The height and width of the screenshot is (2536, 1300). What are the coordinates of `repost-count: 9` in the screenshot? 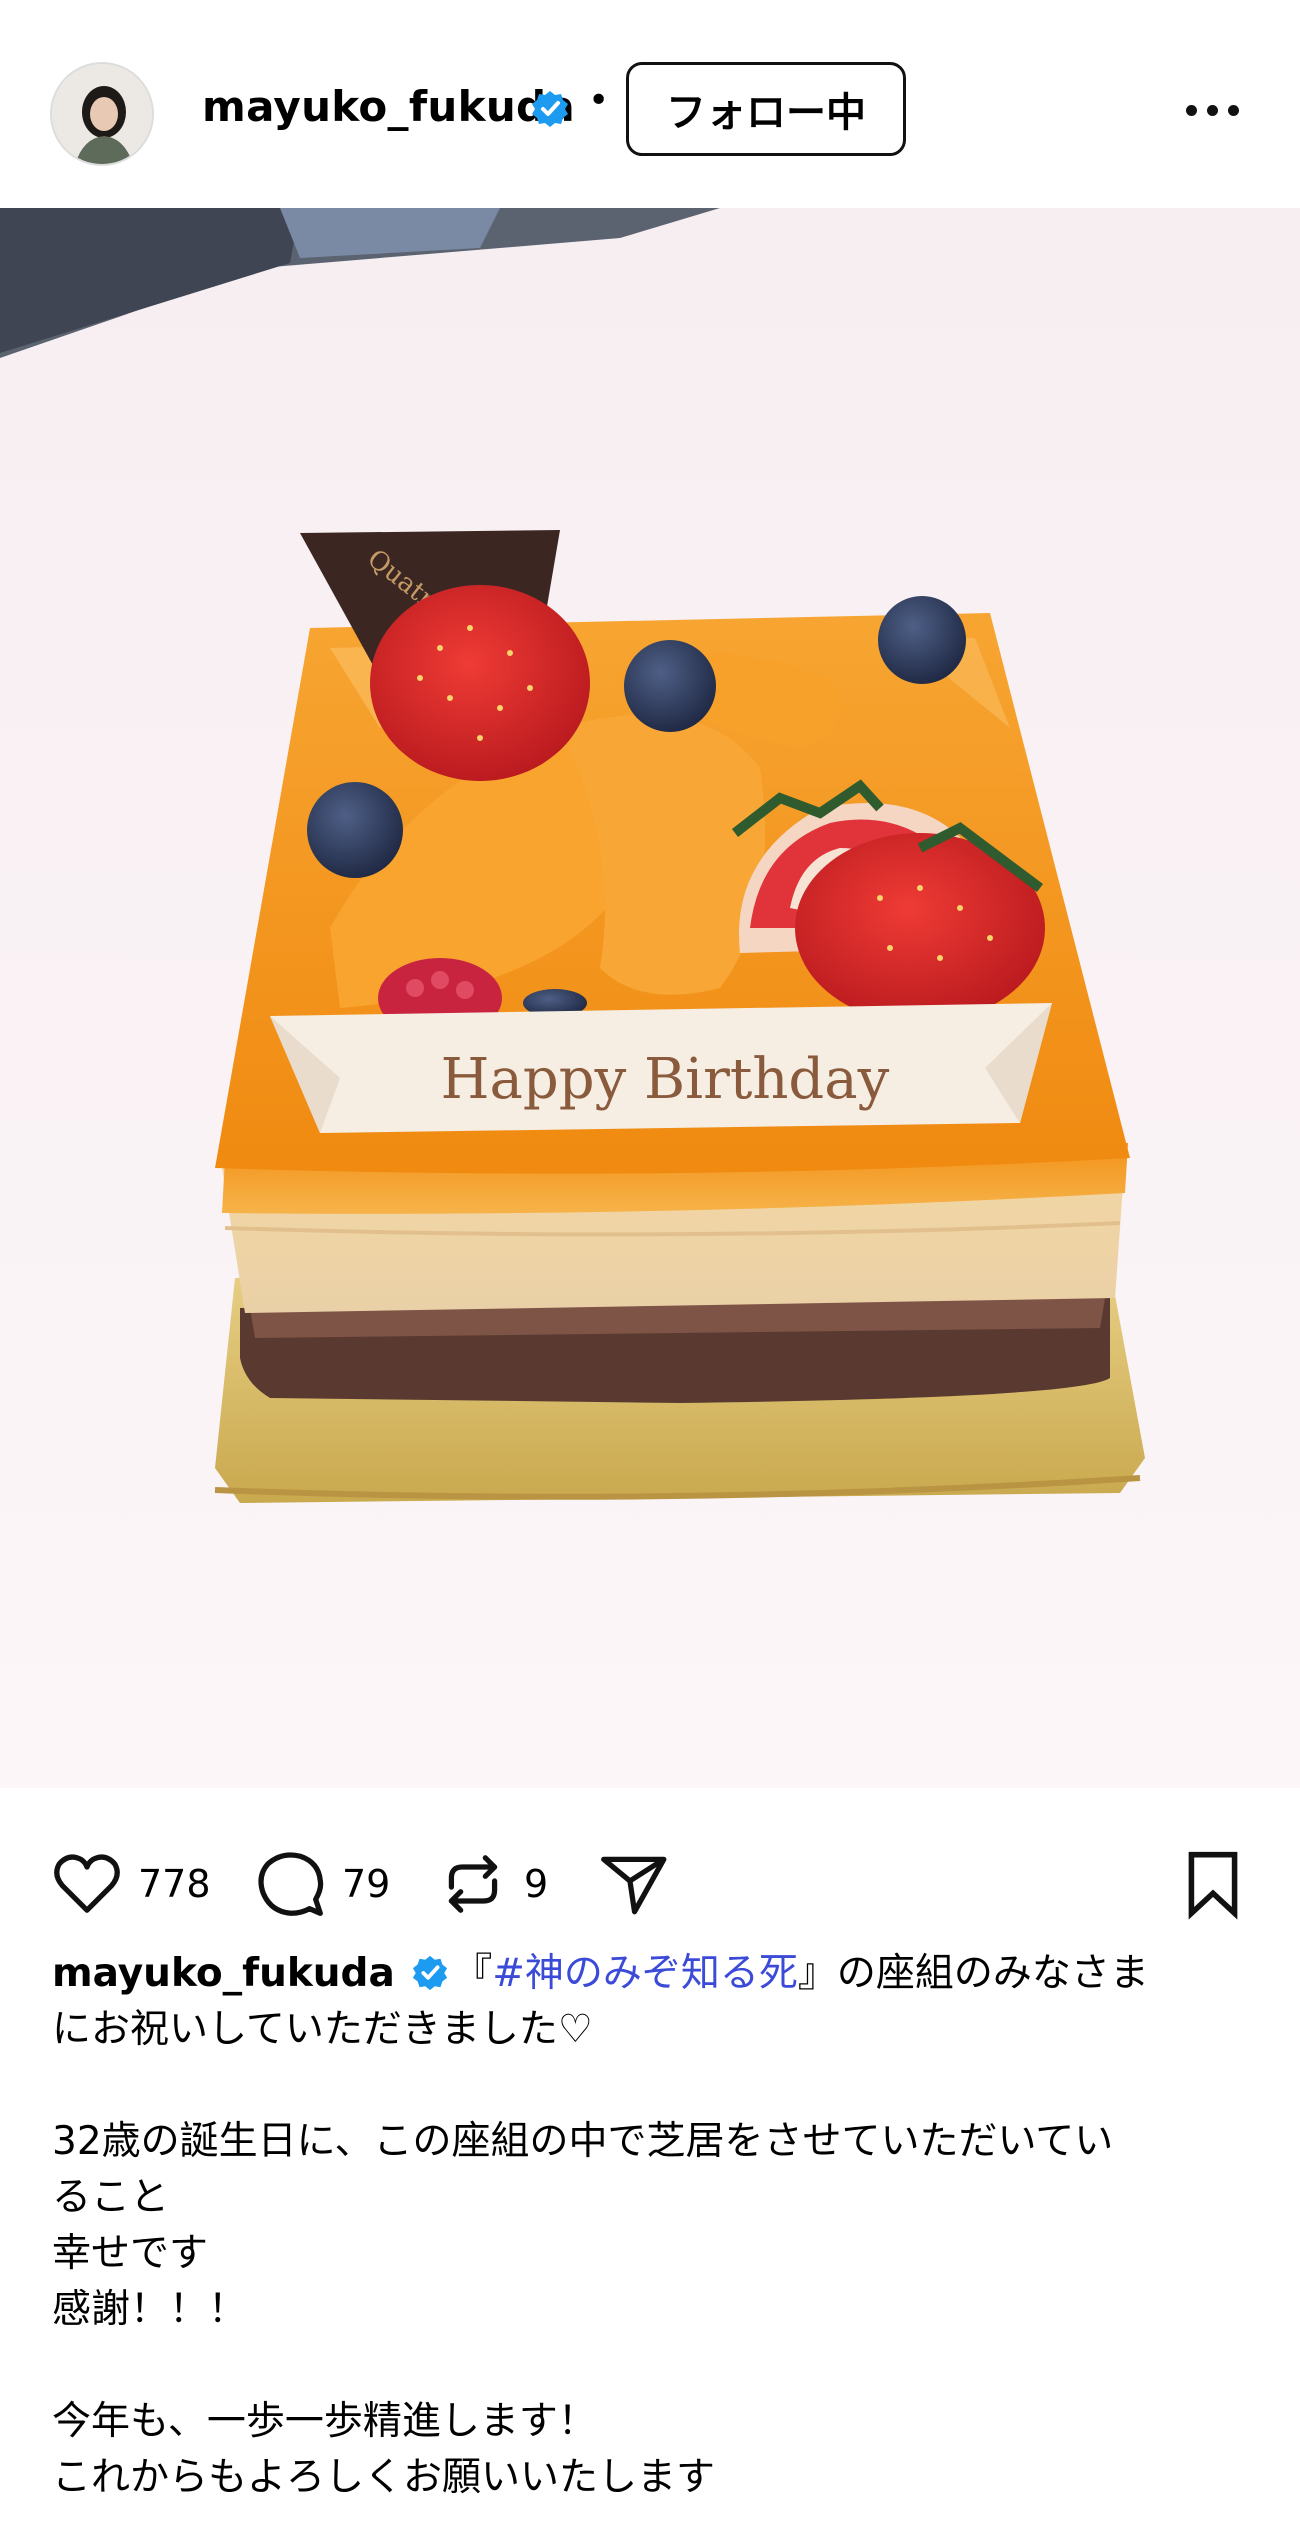 It's located at (536, 1884).